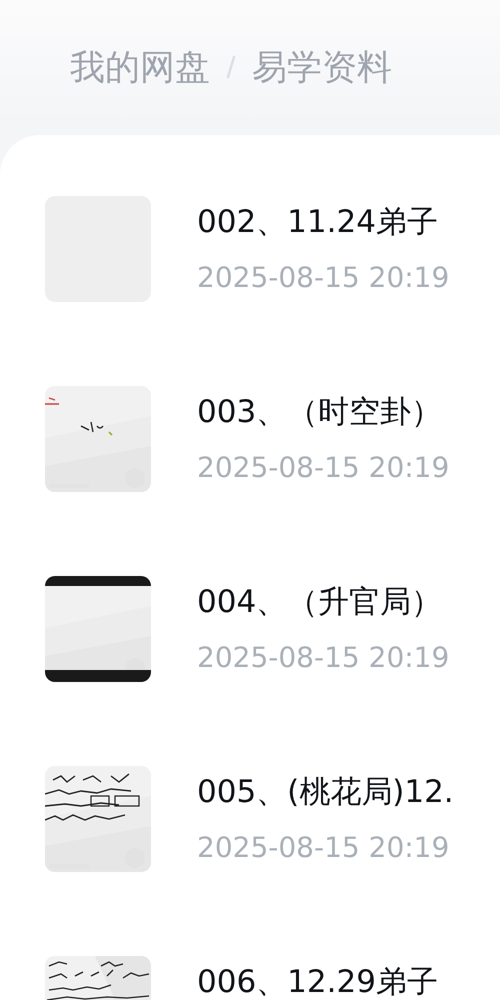  What do you see at coordinates (323, 602) in the screenshot?
I see `file-name: 004、（升官局）` at bounding box center [323, 602].